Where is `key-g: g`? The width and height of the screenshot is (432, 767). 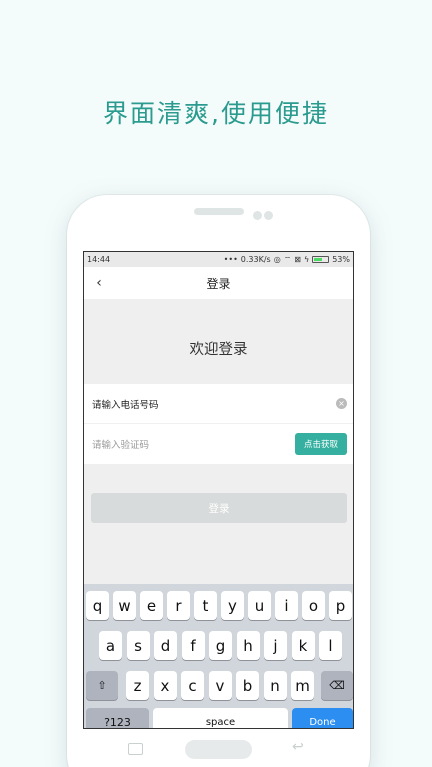
key-g: g is located at coordinates (220, 645).